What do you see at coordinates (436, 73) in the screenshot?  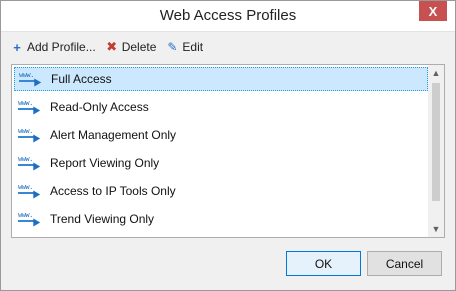 I see `scroll-up-arrow-icon: ▲` at bounding box center [436, 73].